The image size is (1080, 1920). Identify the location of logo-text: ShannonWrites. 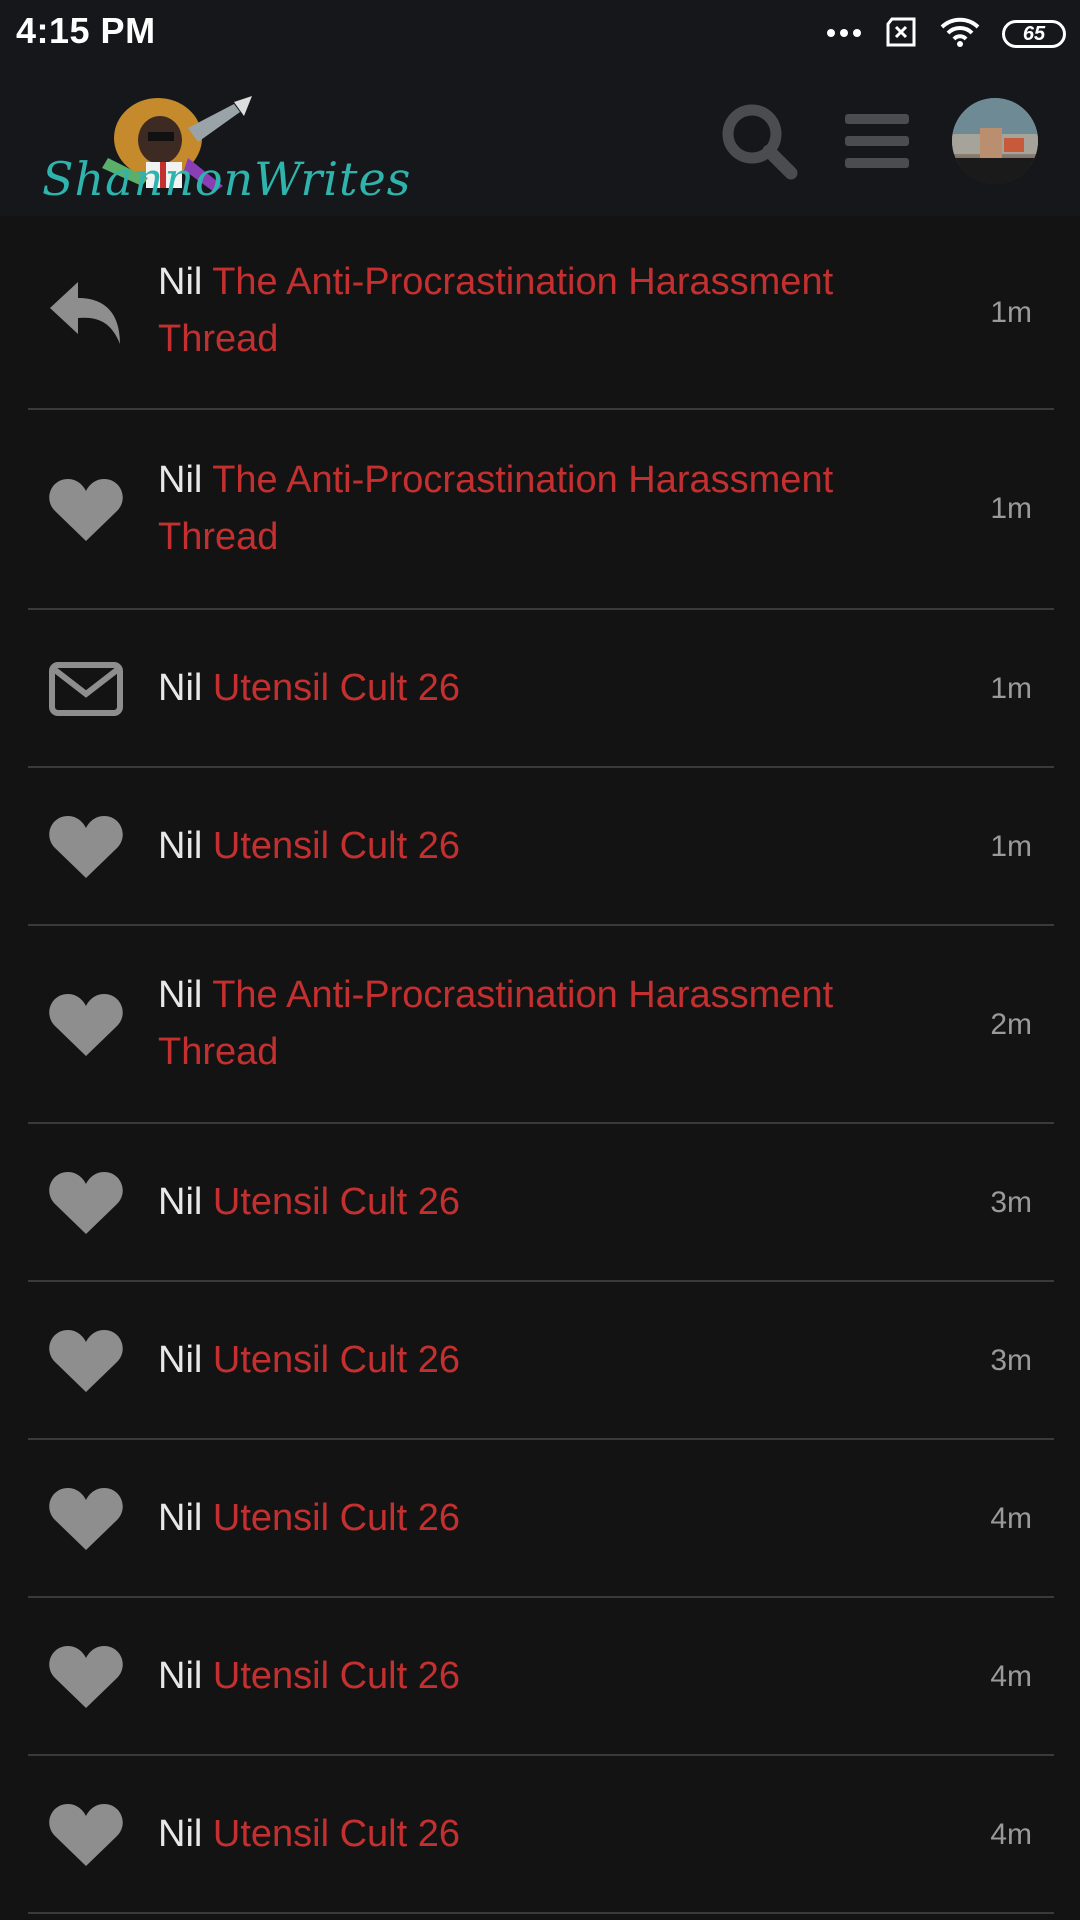
(227, 179).